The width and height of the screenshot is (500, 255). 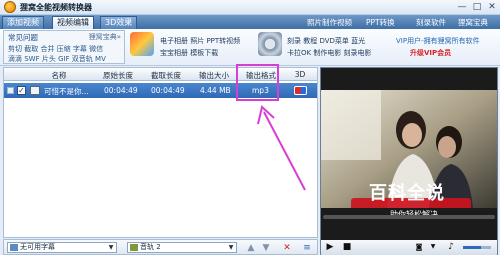 I want to click on close-button: ✕, so click(x=492, y=7).